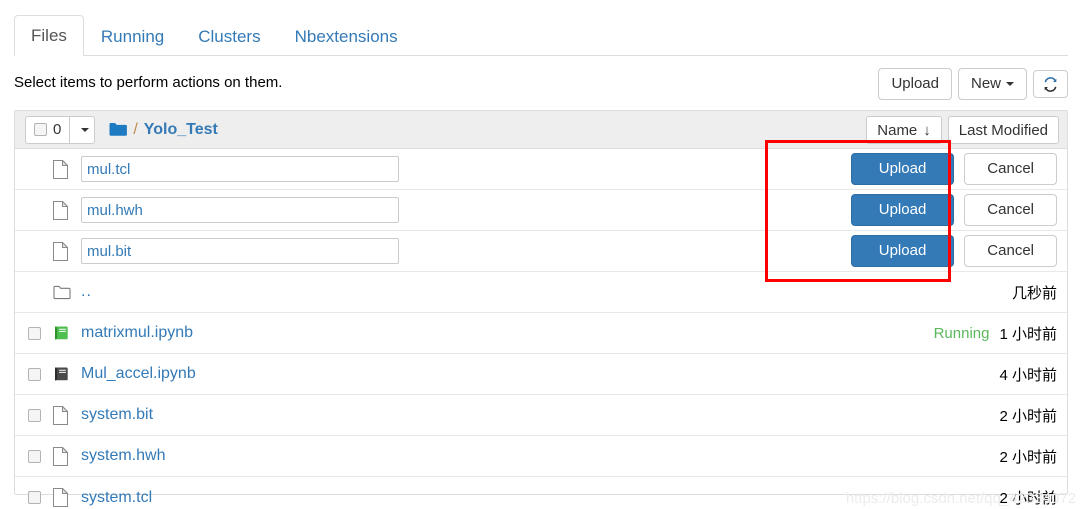 The width and height of the screenshot is (1082, 509). Describe the element at coordinates (541, 374) in the screenshot. I see `table-row: Mul_accel.ipynb 4 小时前` at that location.